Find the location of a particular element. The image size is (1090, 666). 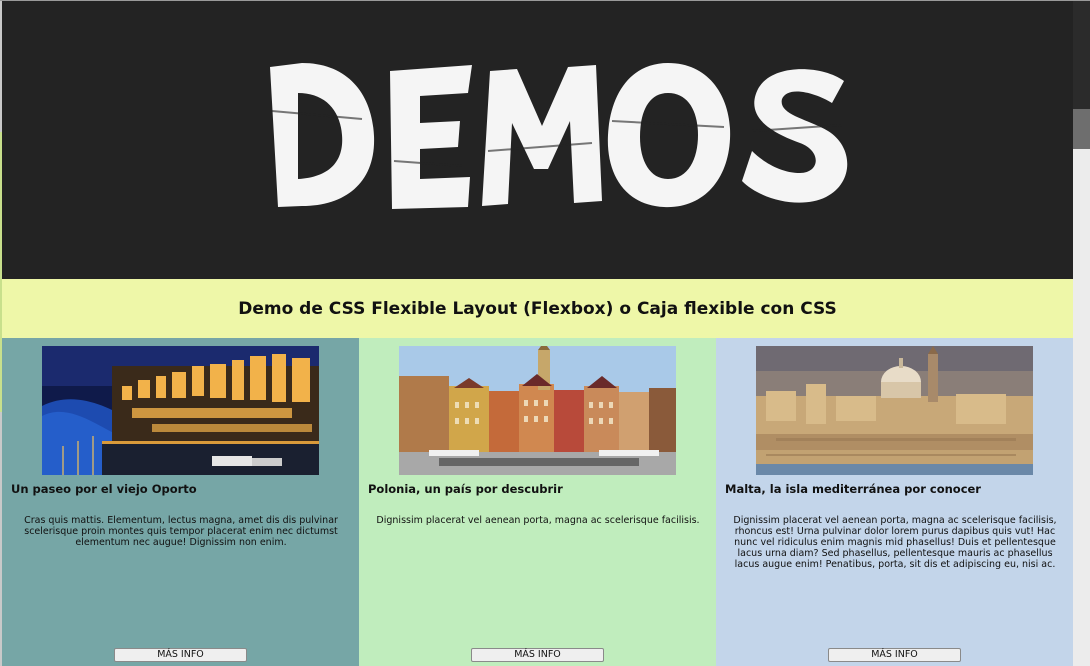

demos-logo is located at coordinates (559, 136).